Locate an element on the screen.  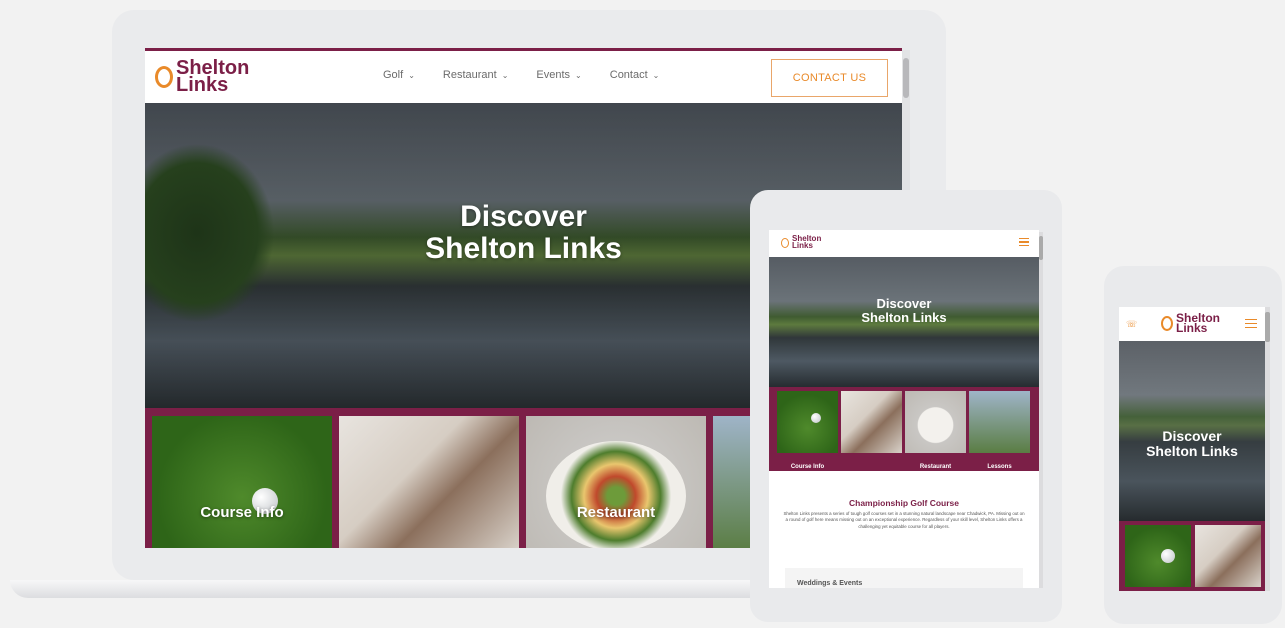
nav-item-golf: Golf ⌄ is located at coordinates (399, 75).